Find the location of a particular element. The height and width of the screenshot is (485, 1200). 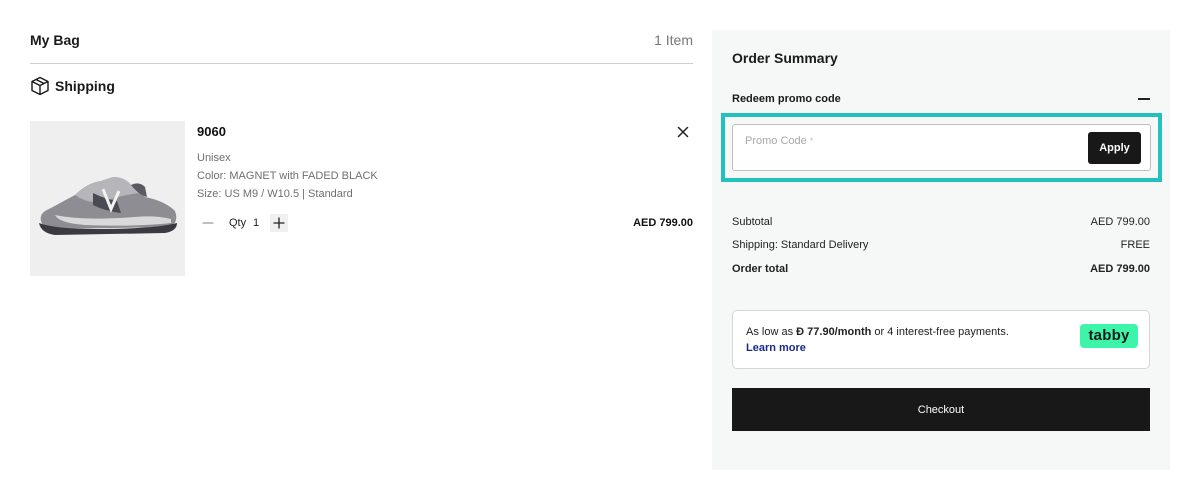

checkout-button: Checkout is located at coordinates (941, 409).